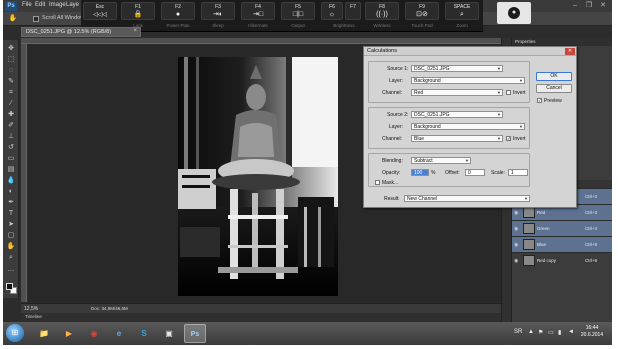 The height and width of the screenshot is (349, 618). What do you see at coordinates (11, 147) in the screenshot?
I see `history-brush-tool-icon: ↺` at bounding box center [11, 147].